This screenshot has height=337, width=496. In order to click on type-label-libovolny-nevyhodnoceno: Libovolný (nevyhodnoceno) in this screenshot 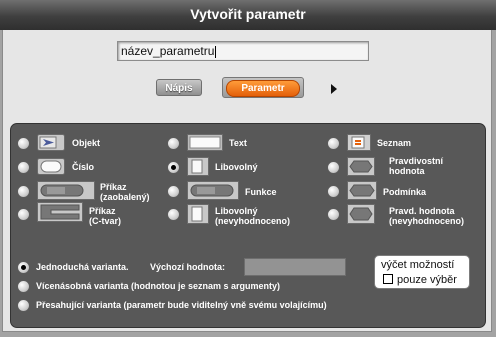, I will do `click(252, 216)`.